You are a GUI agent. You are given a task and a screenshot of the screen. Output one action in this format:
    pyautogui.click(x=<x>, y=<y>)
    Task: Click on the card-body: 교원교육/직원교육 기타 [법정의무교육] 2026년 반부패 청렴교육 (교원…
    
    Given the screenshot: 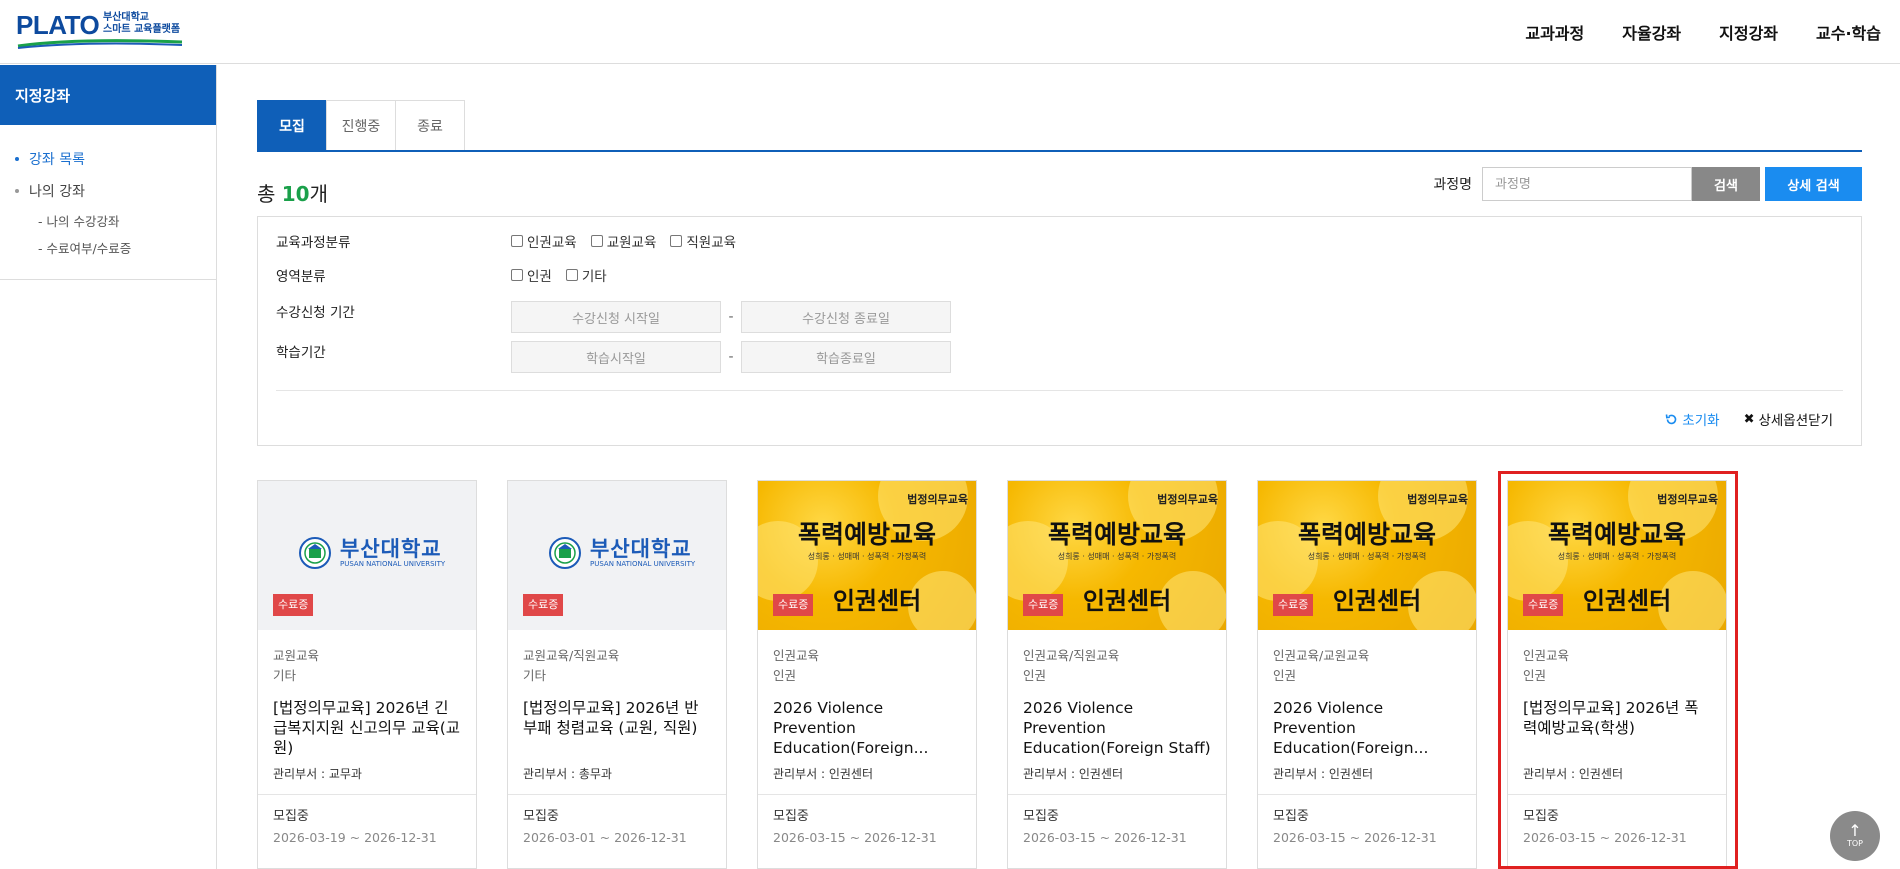 What is the action you would take?
    pyautogui.click(x=617, y=712)
    